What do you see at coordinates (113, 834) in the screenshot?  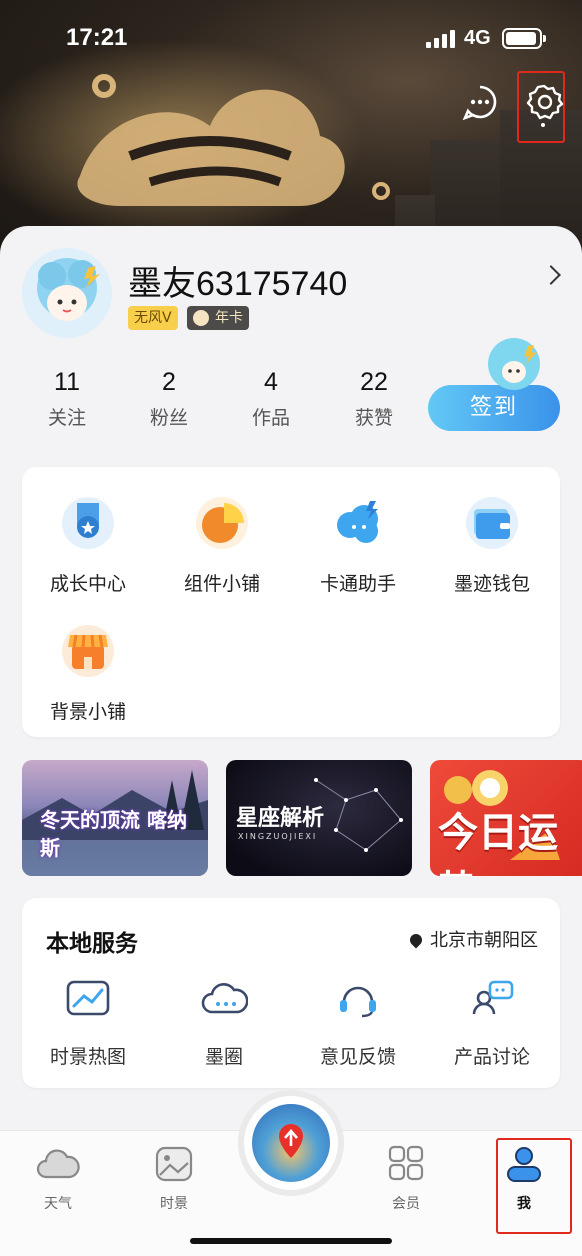 I see `banner-title: 冬天的顶流 喀纳斯` at bounding box center [113, 834].